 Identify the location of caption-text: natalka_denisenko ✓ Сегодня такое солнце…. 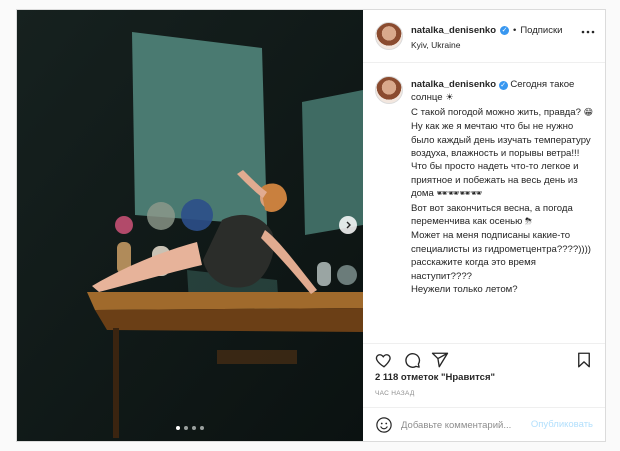
(504, 187).